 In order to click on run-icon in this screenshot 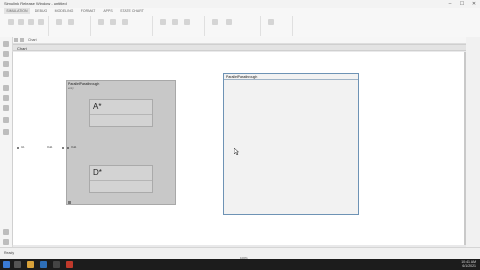, I will do `click(175, 22)`.